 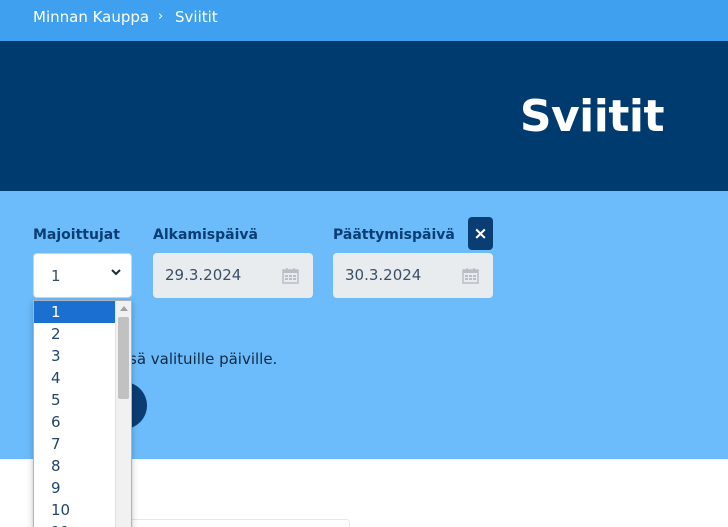 I want to click on dropdown-option: 5, so click(x=75, y=400).